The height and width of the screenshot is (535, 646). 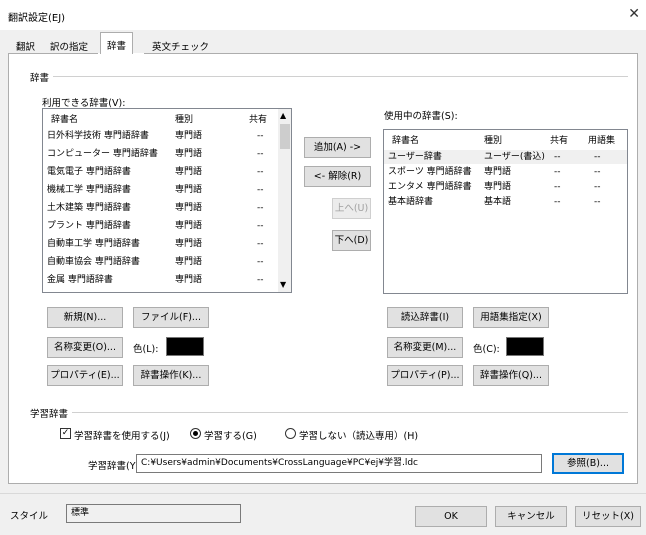 What do you see at coordinates (323, 15) in the screenshot?
I see `title-bar` at bounding box center [323, 15].